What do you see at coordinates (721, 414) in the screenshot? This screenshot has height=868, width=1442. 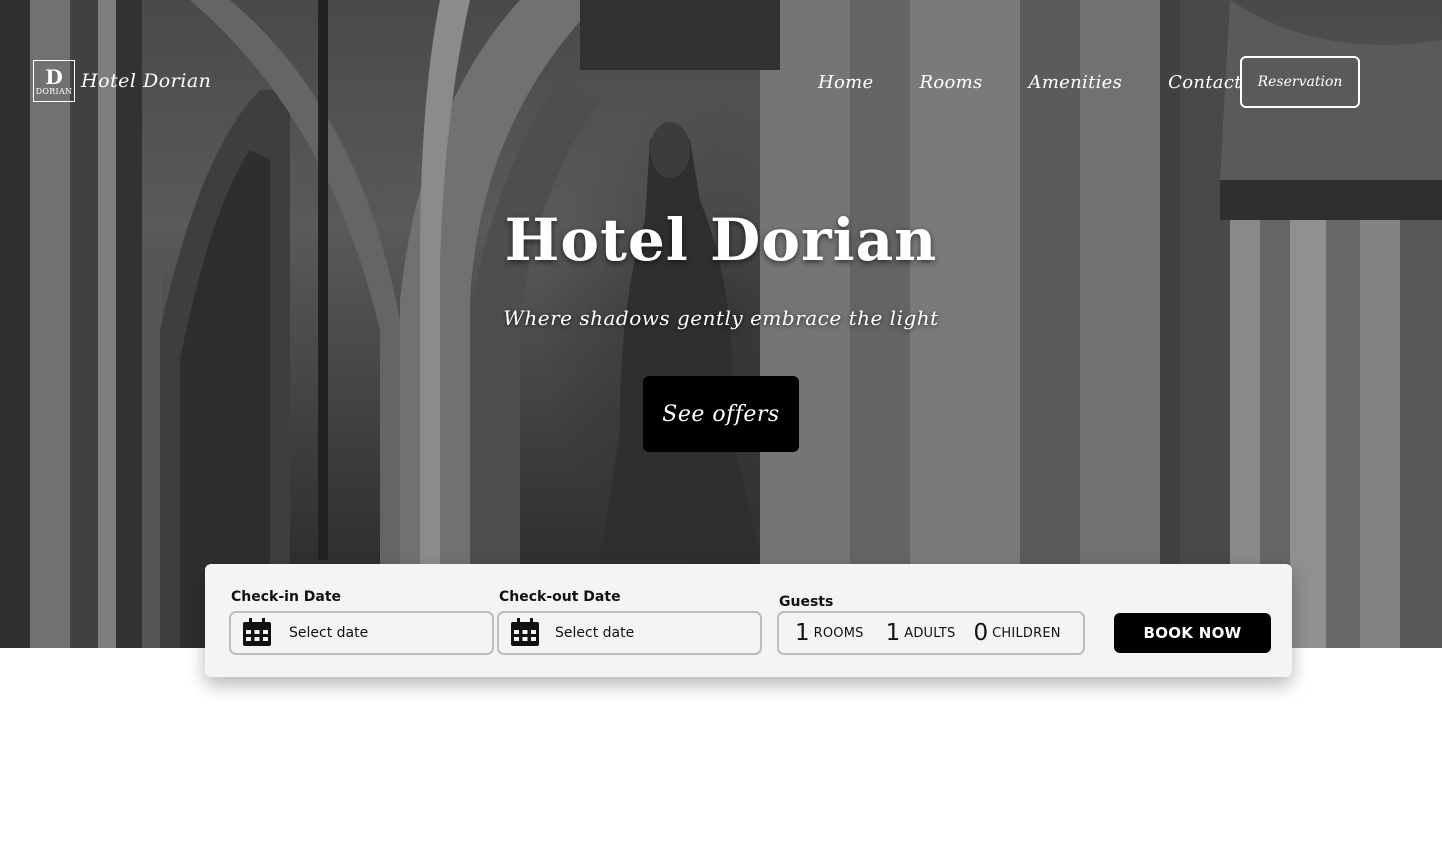 I see `see-offers-button: See offers` at bounding box center [721, 414].